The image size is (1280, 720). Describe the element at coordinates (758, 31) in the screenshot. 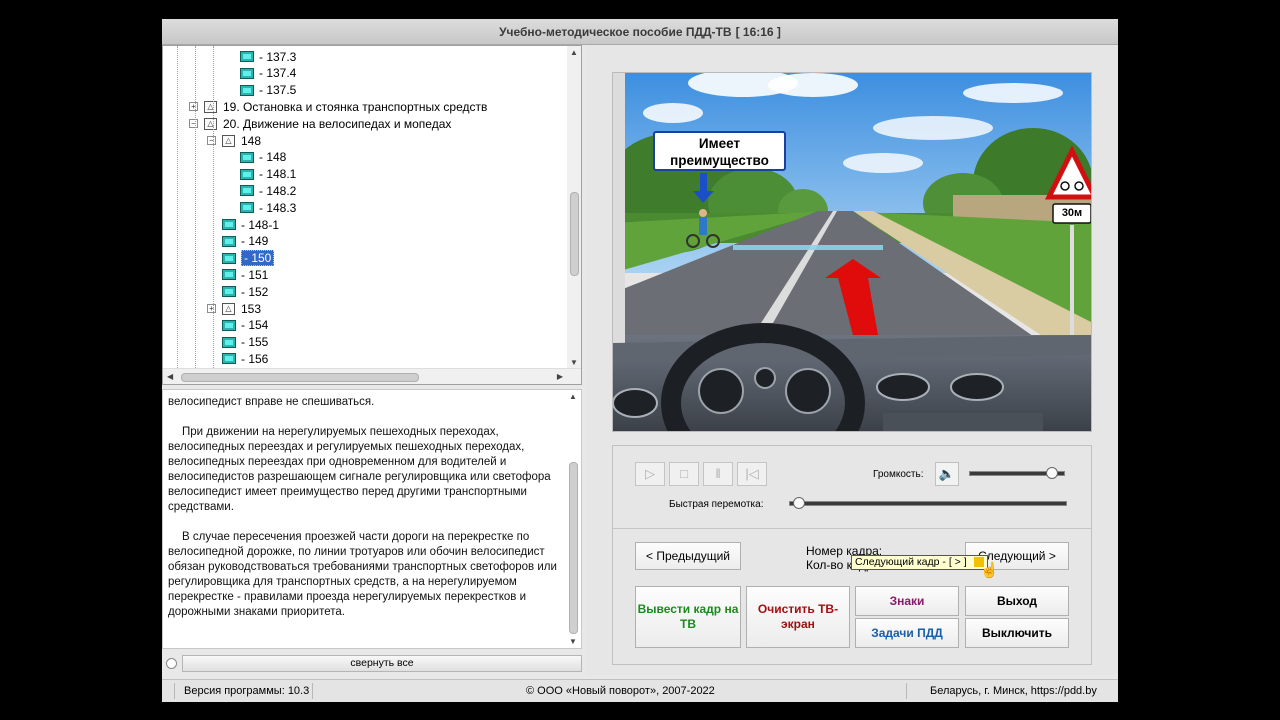

I see `window-clock: [ 16:16 ]` at that location.